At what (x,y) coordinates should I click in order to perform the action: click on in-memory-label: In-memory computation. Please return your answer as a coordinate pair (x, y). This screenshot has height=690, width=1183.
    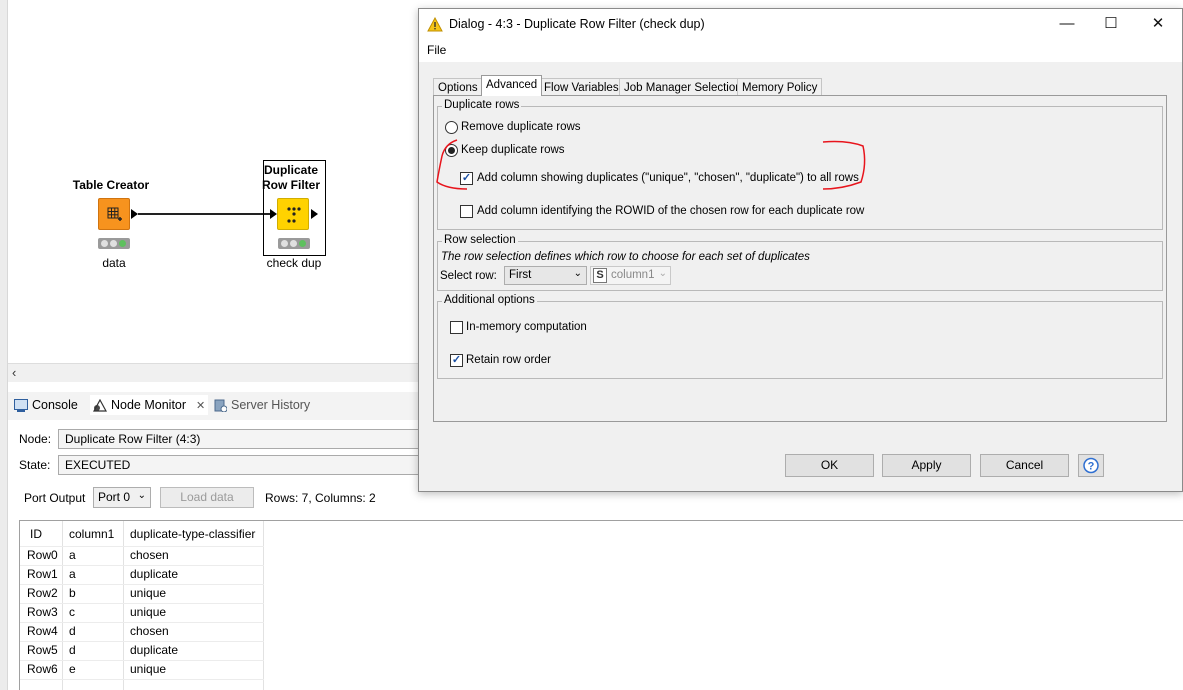
    Looking at the image, I should click on (526, 327).